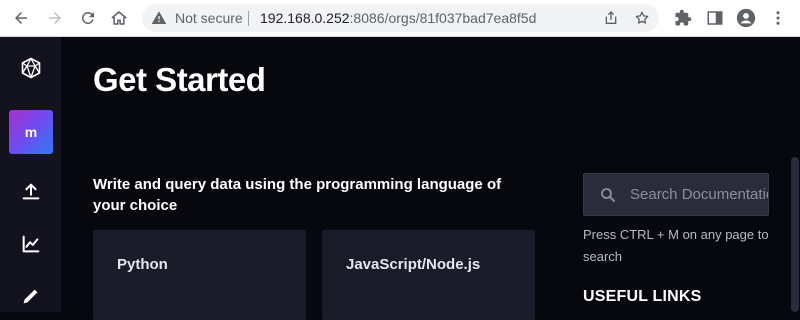 This screenshot has height=320, width=800. Describe the element at coordinates (428, 275) in the screenshot. I see `language-card-javascript: JavaScript/Node.js` at that location.